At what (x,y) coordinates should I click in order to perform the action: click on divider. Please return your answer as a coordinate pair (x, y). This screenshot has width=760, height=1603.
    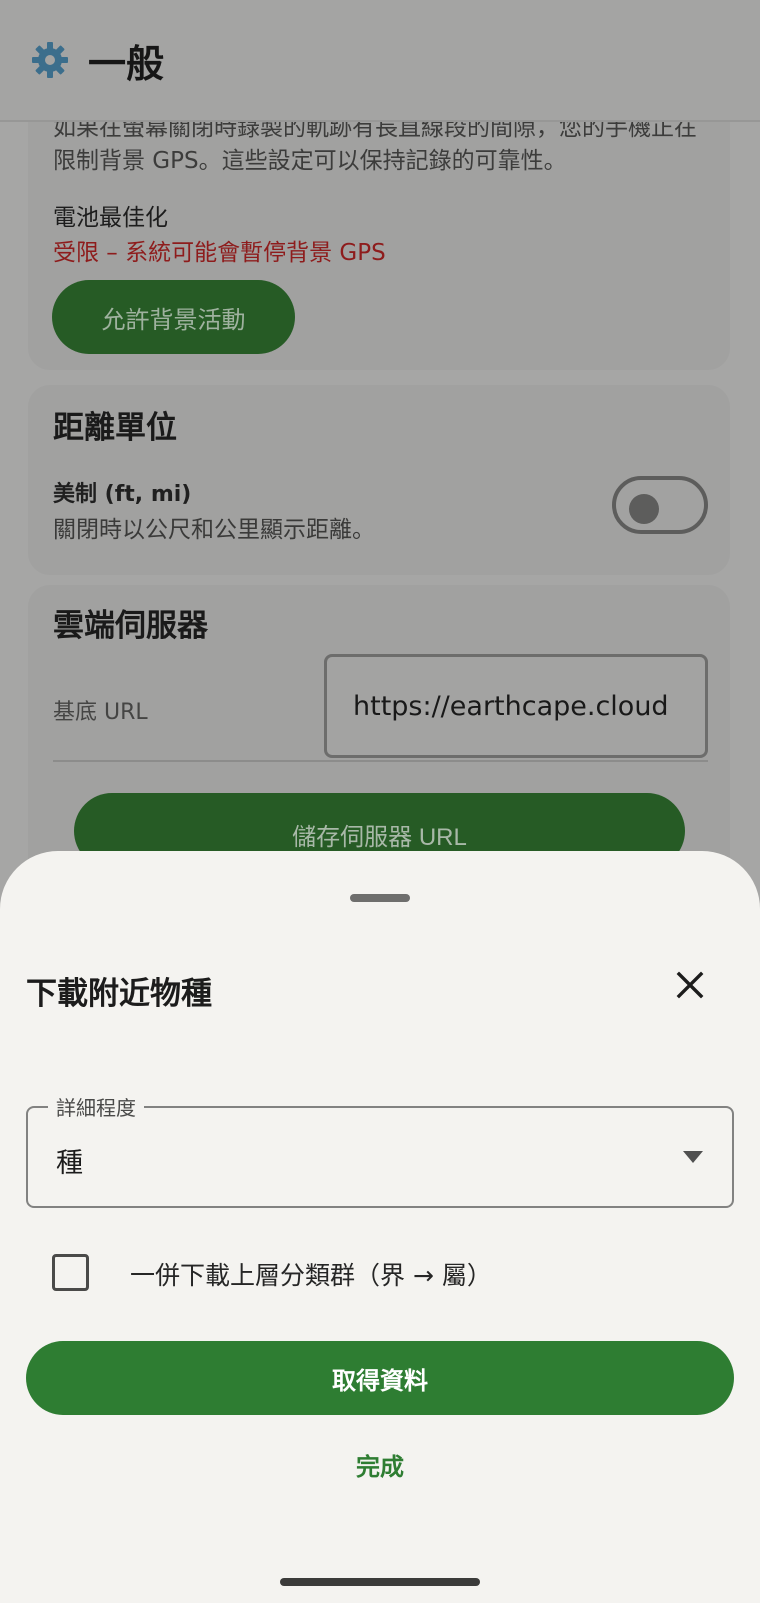
    Looking at the image, I should click on (380, 761).